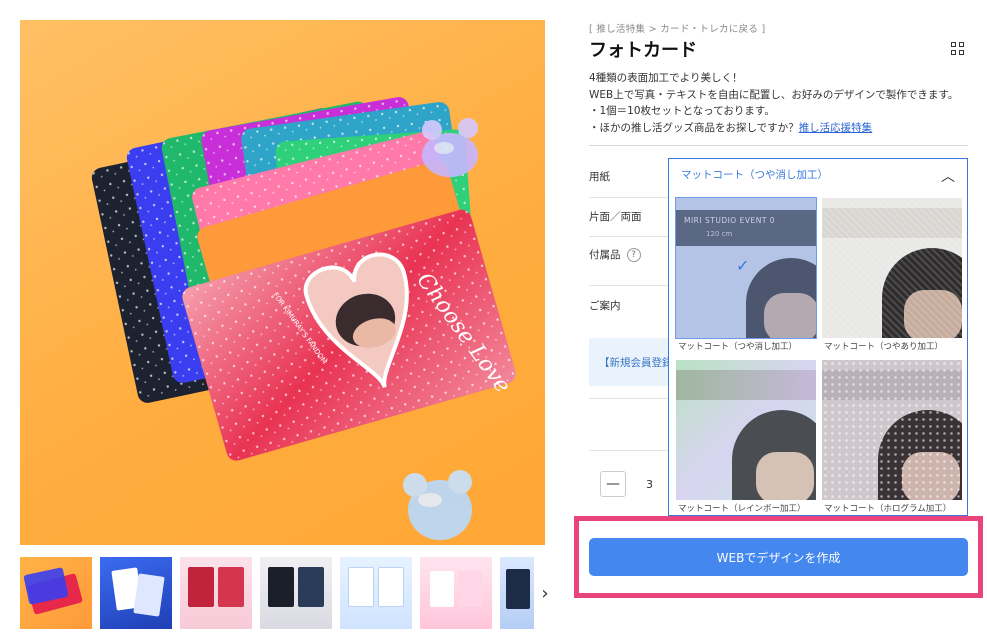 Image resolution: width=987 pixels, height=643 pixels. I want to click on quantity-value: 3, so click(649, 484).